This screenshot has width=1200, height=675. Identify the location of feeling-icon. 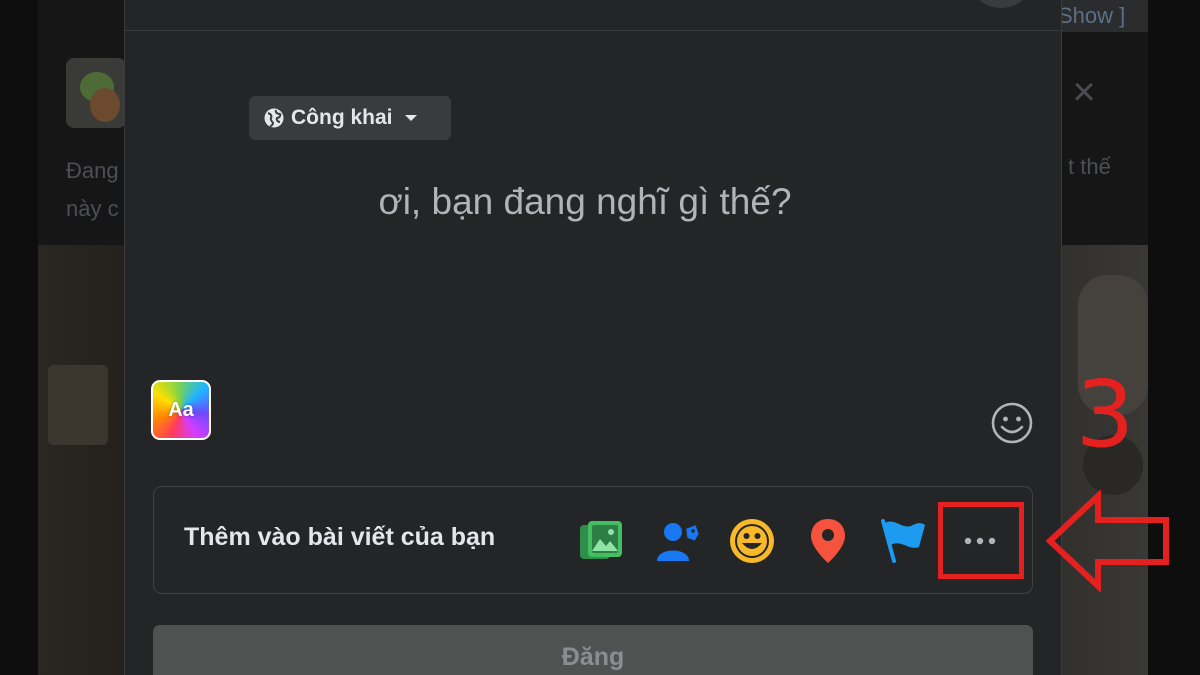
(752, 541).